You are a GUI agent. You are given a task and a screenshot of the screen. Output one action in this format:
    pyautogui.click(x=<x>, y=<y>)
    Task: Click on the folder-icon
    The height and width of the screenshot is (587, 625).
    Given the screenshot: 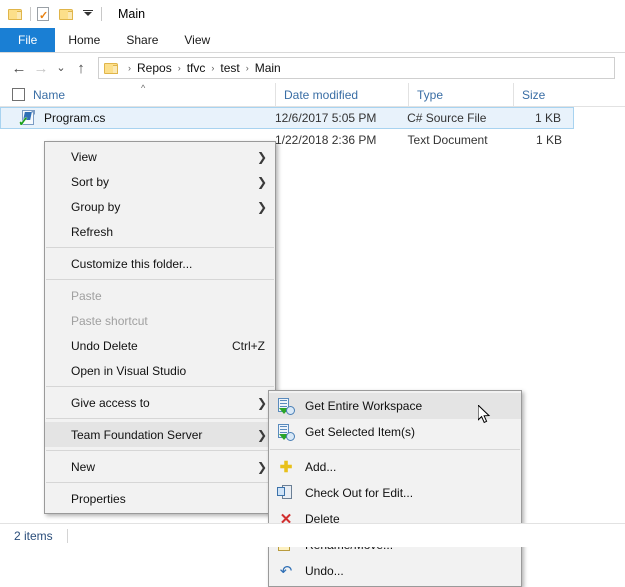 What is the action you would take?
    pyautogui.click(x=16, y=14)
    